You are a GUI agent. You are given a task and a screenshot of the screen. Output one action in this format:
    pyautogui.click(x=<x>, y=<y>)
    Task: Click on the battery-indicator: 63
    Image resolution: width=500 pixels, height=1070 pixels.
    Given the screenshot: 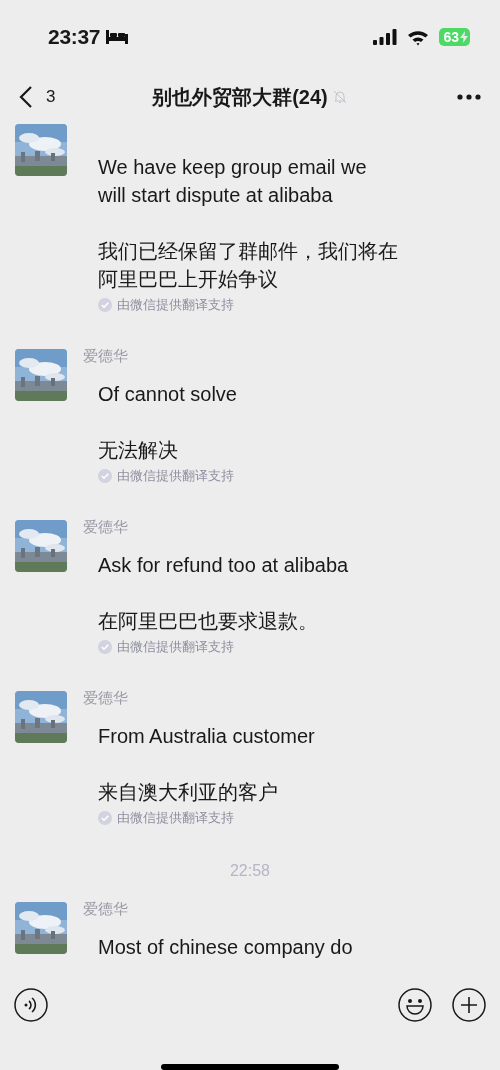 What is the action you would take?
    pyautogui.click(x=454, y=37)
    